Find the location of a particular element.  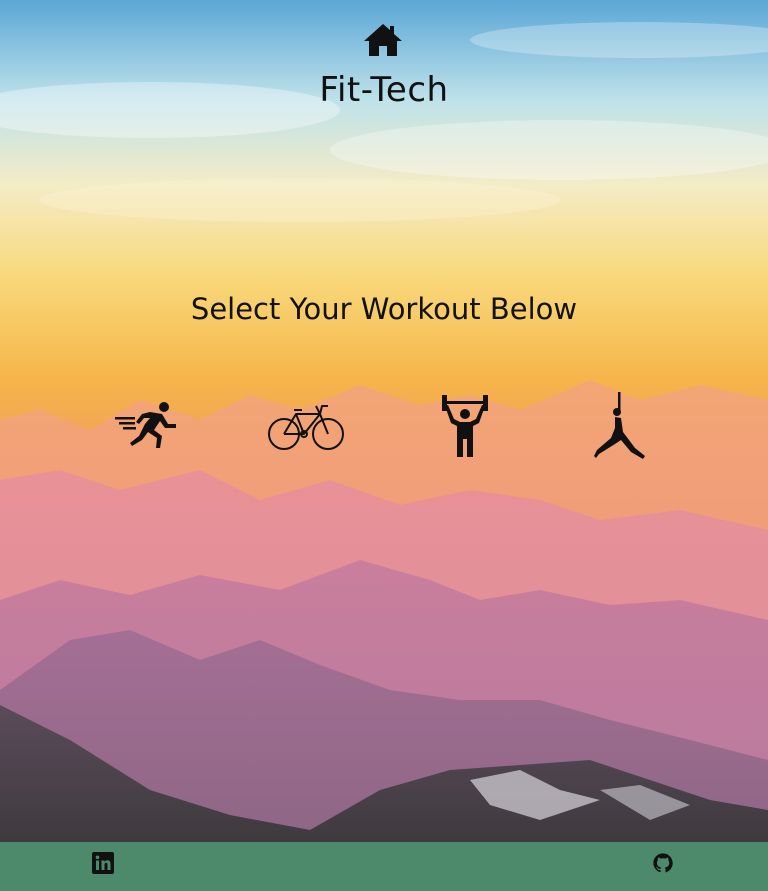

workout-weightlifting-link is located at coordinates (465, 427).